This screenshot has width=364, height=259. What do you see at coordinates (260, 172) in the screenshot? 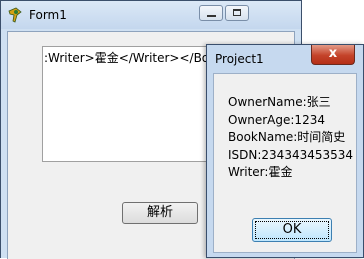
I see `message-line-writer: Writer:霍金` at bounding box center [260, 172].